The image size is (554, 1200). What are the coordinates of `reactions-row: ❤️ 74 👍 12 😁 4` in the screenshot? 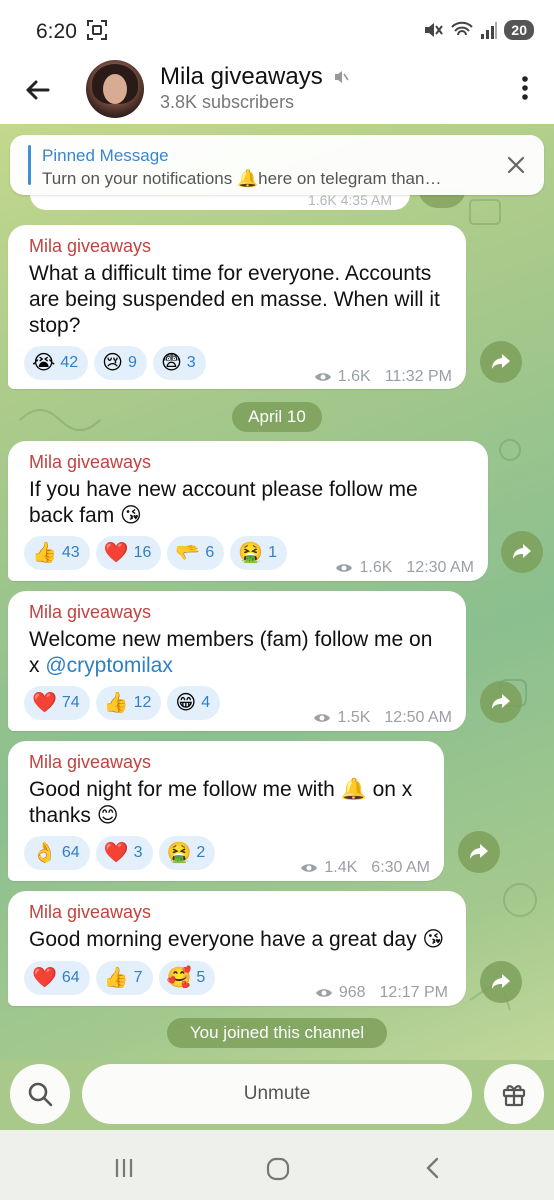 It's located at (122, 703).